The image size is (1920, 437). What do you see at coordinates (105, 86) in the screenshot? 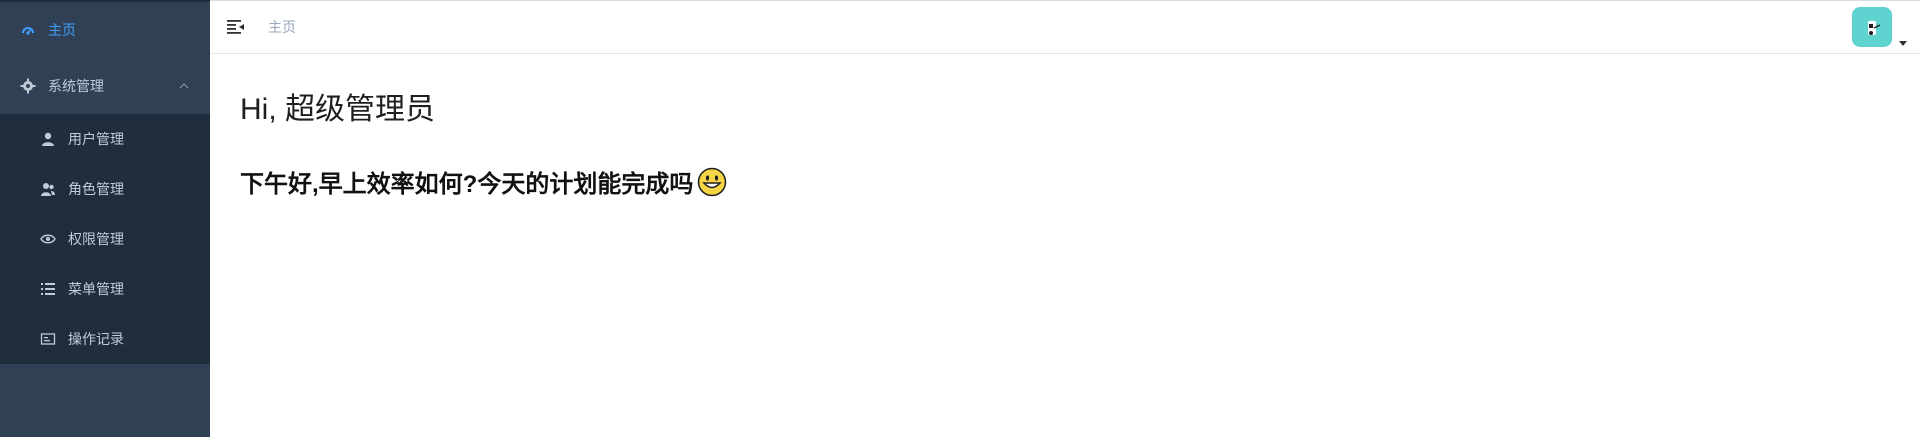
I see `sidebar-group-system: 系统管理` at bounding box center [105, 86].